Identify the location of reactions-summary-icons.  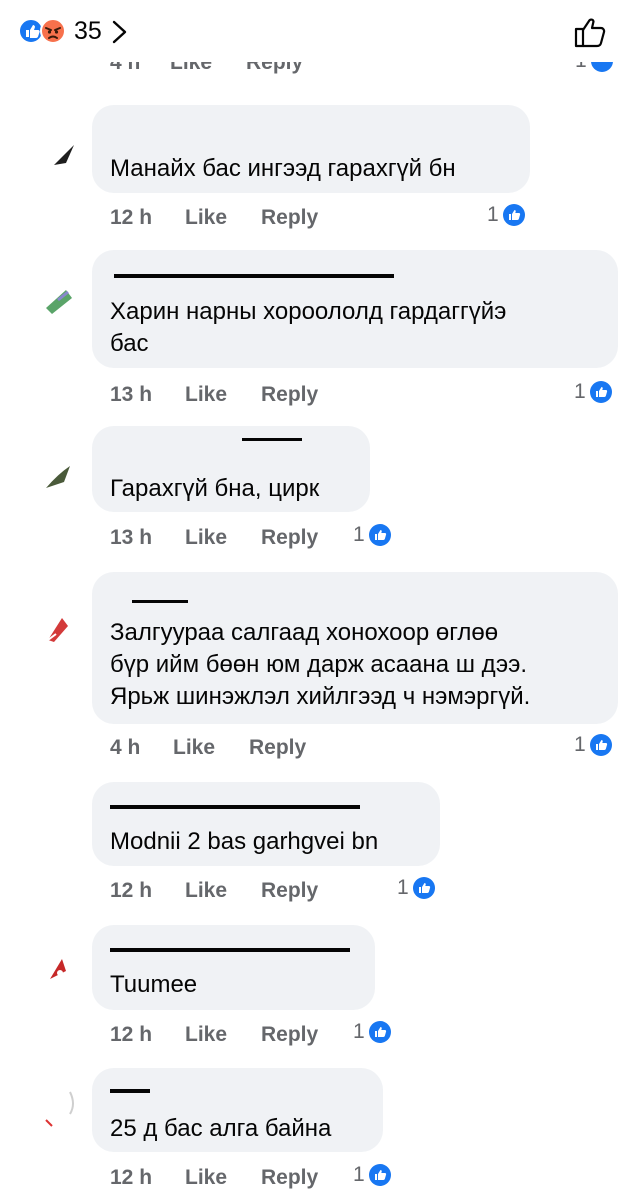
(44, 31).